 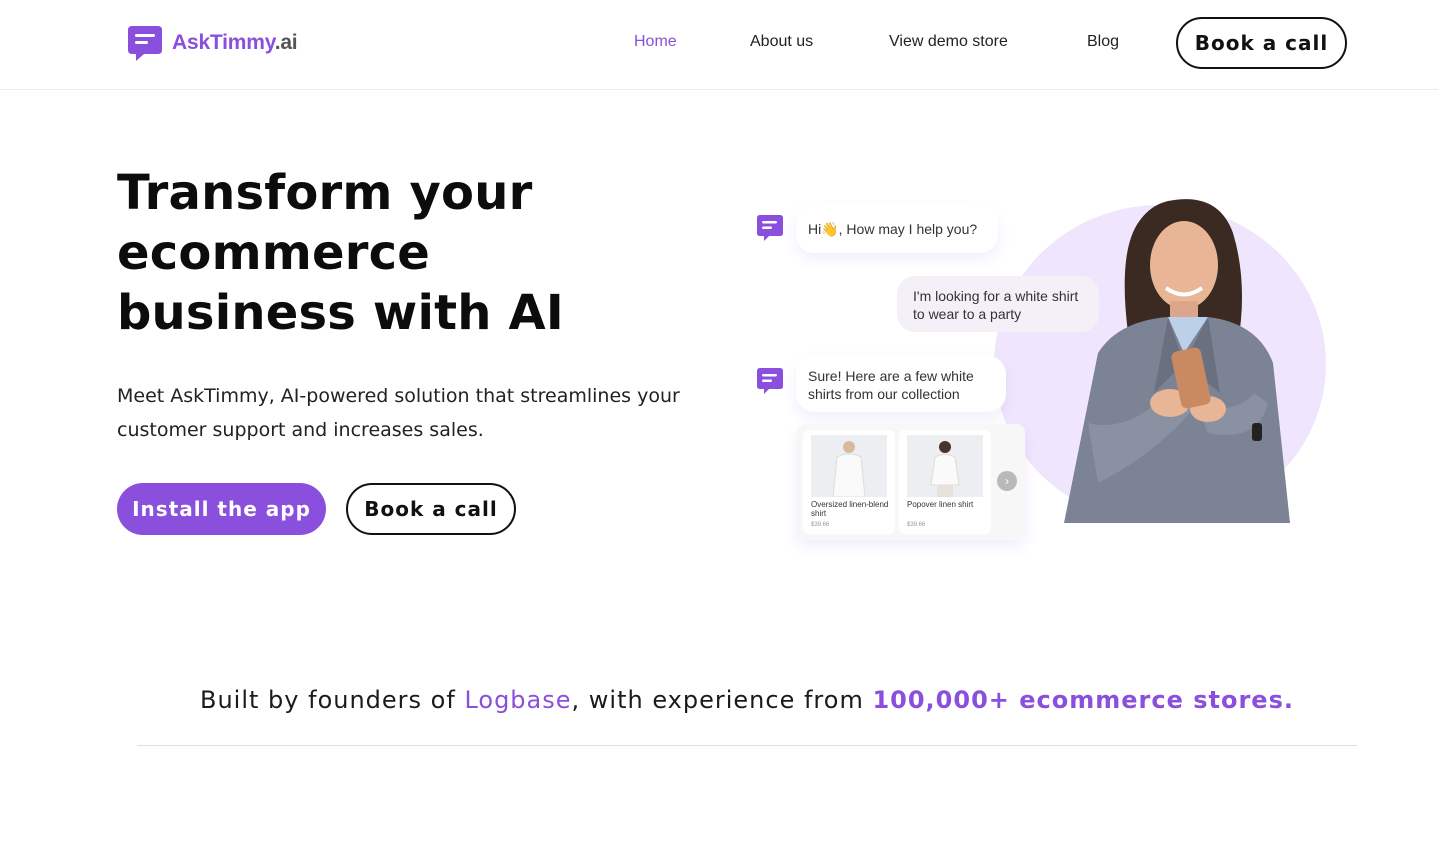 I want to click on product-card: Popover linen shirt $39.66, so click(x=945, y=482).